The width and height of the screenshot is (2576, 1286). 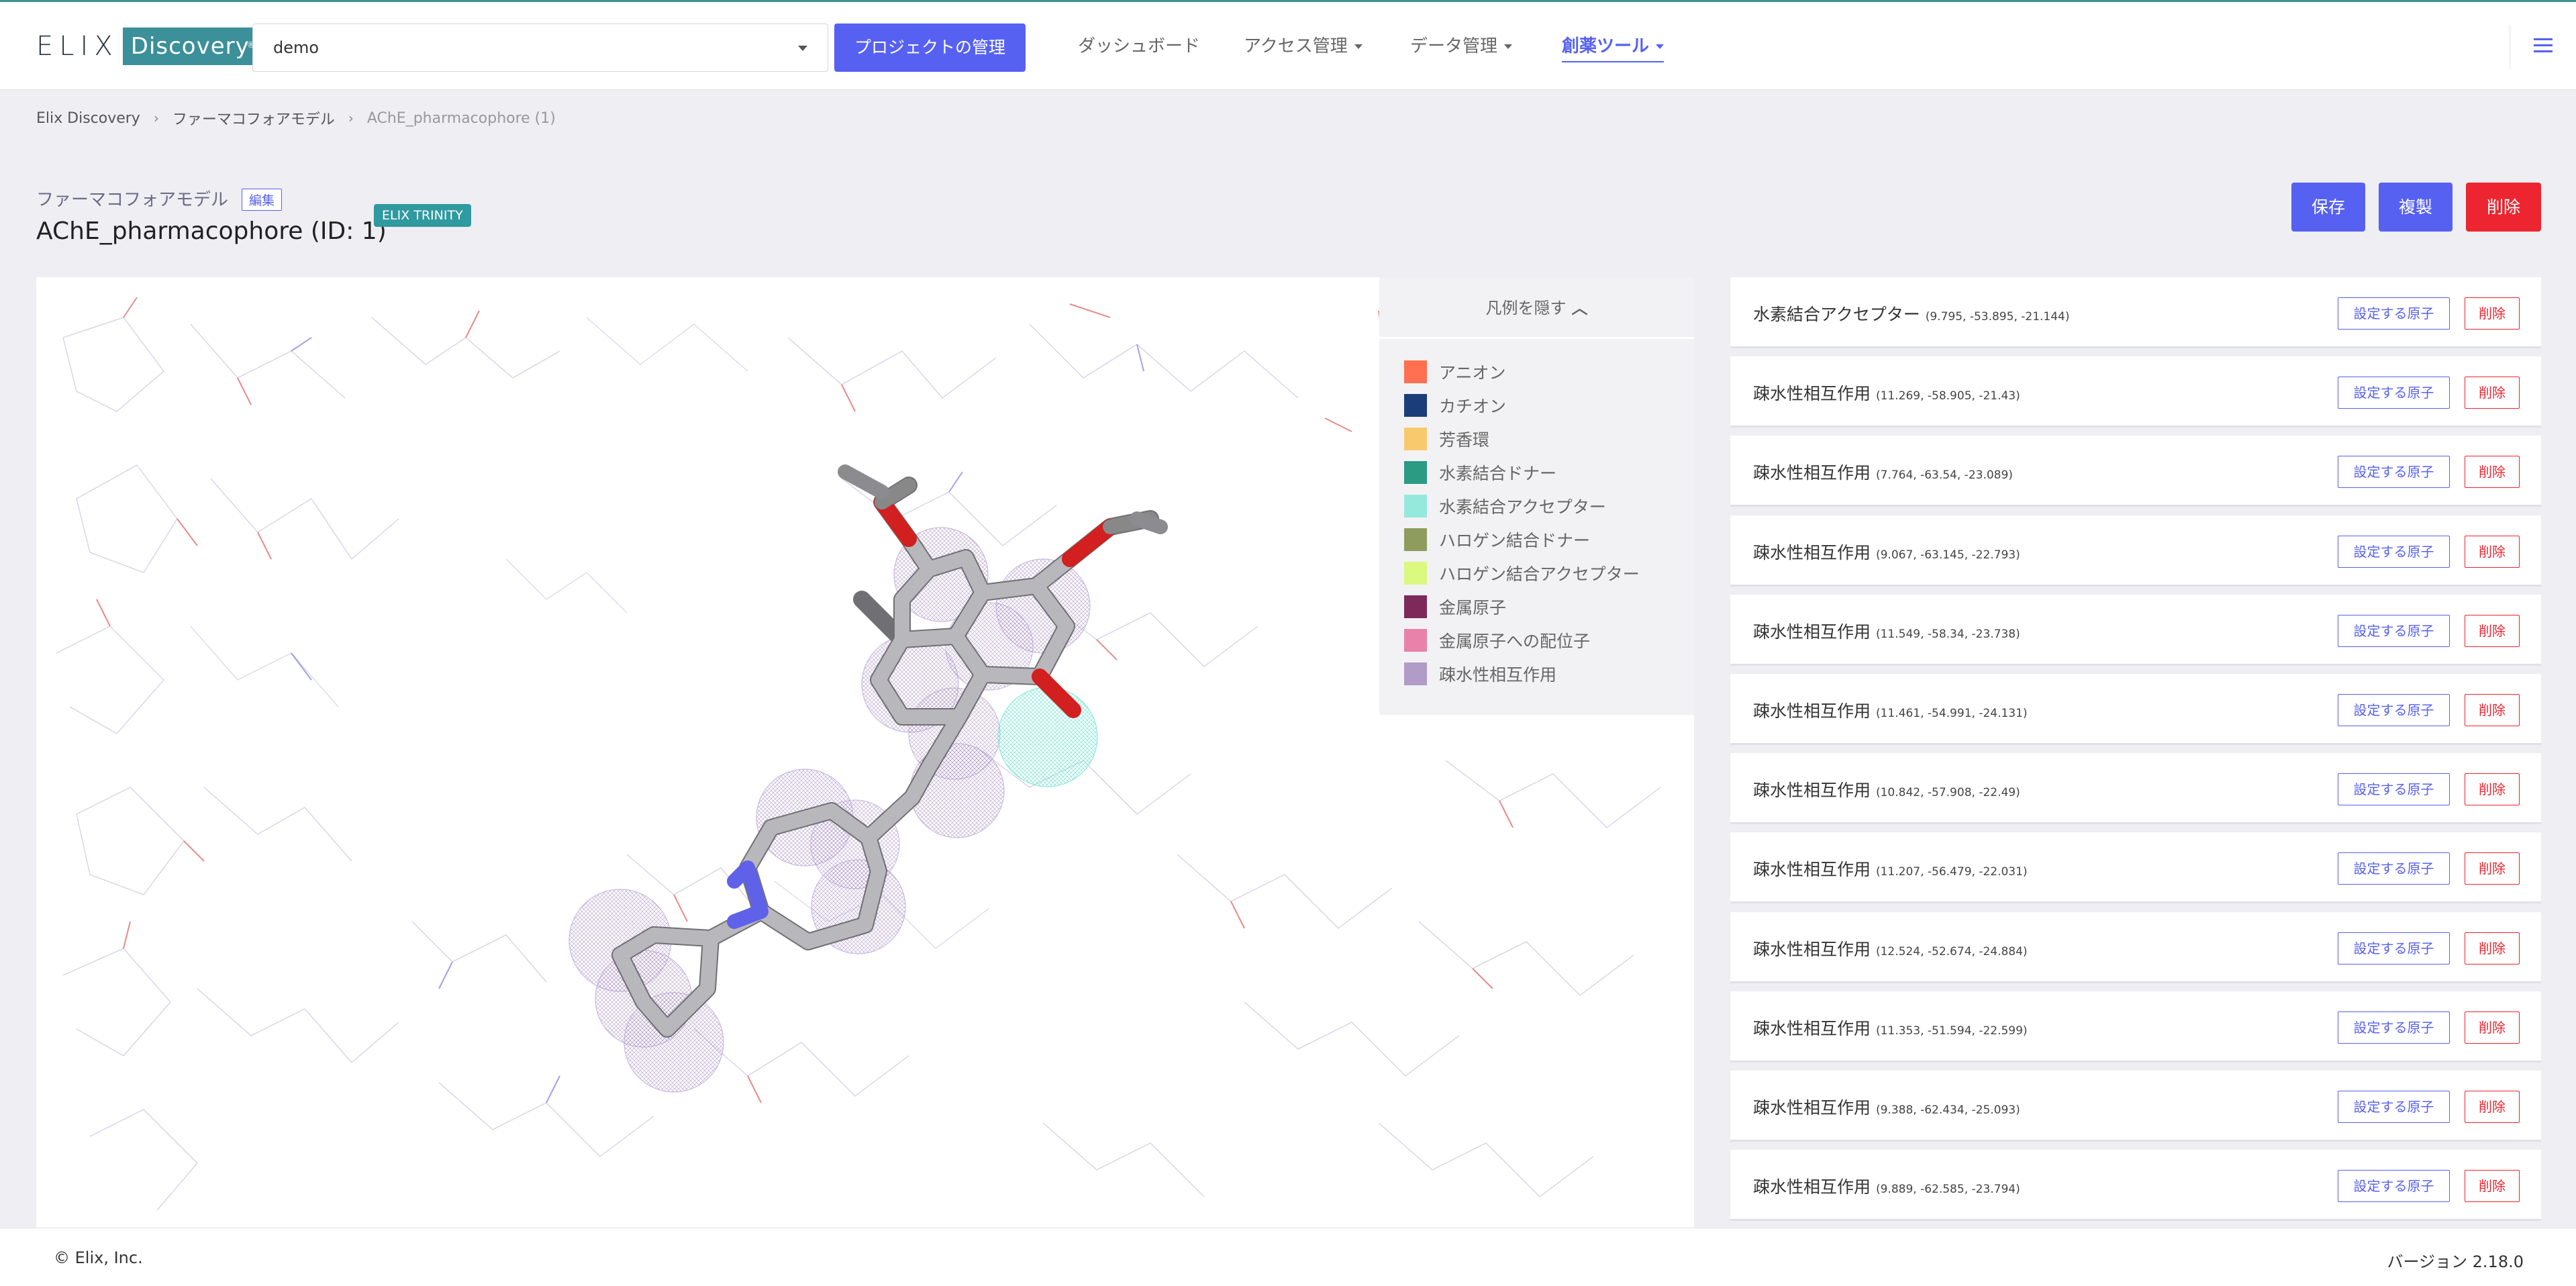 I want to click on legend-item: 金属原子への配位子, so click(x=1536, y=640).